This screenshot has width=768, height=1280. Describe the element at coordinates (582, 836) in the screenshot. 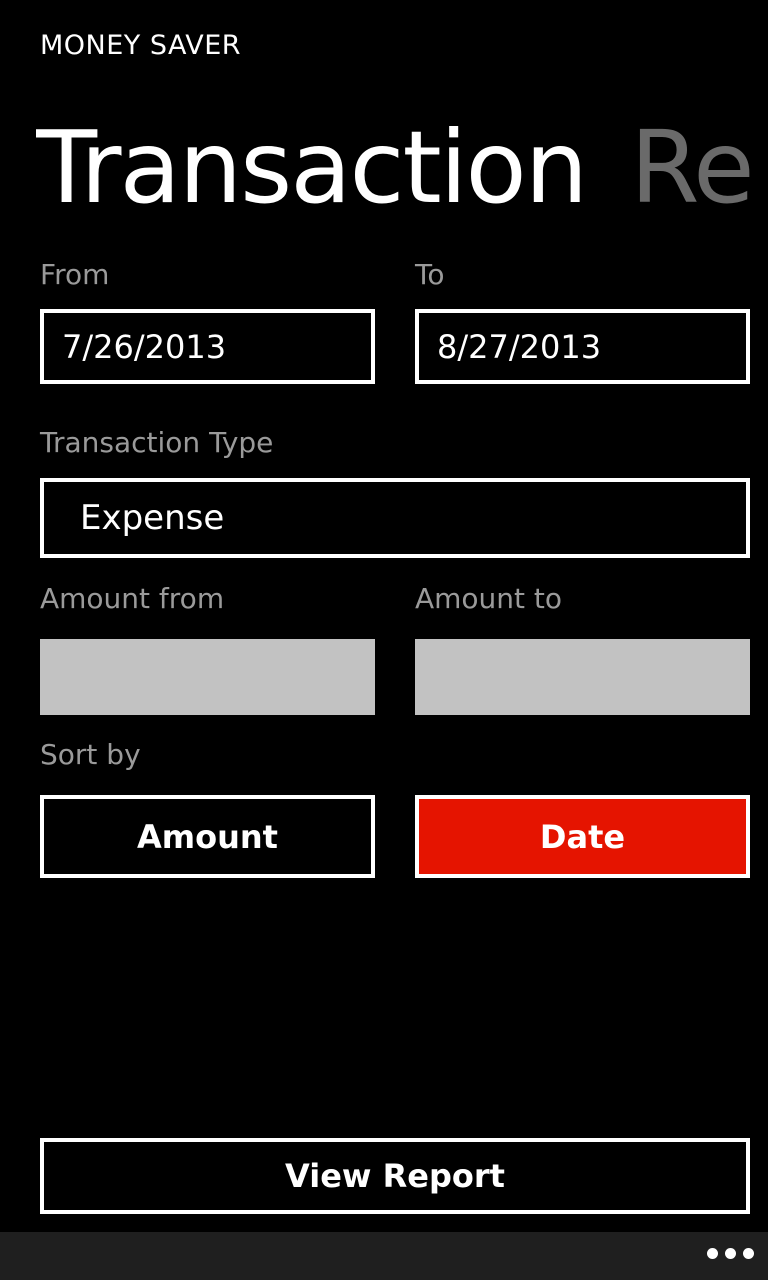

I see `sort-date-button: Date` at that location.